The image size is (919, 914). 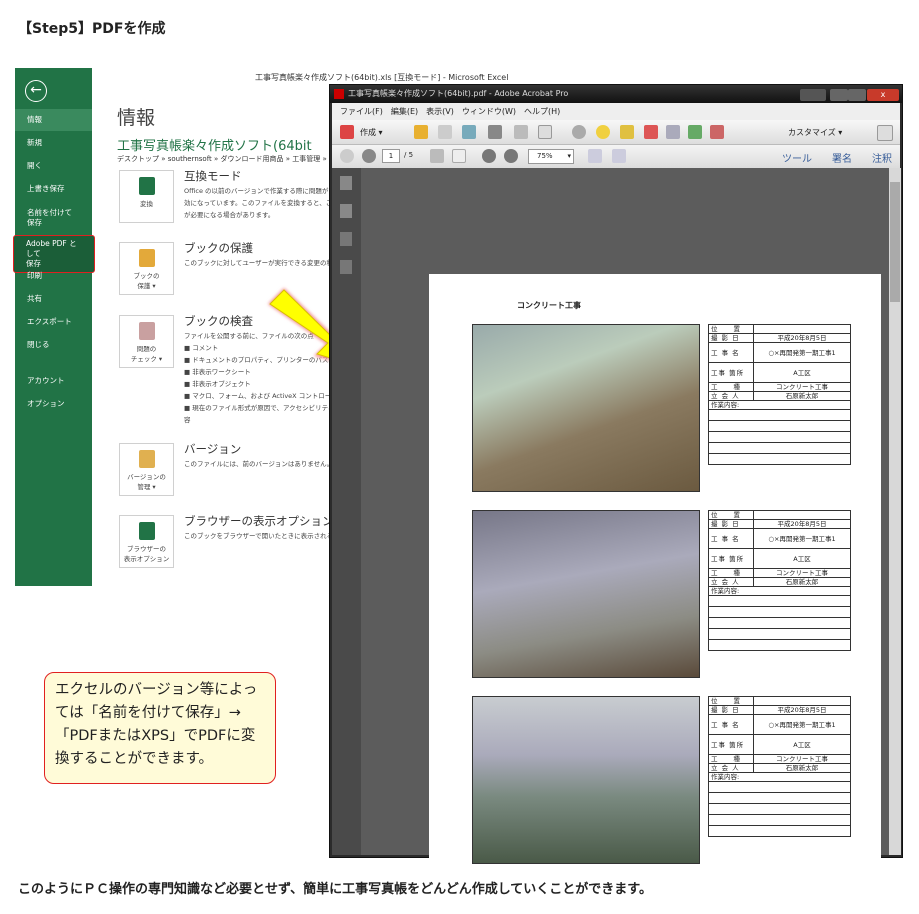 What do you see at coordinates (347, 156) in the screenshot?
I see `prev-page-icon` at bounding box center [347, 156].